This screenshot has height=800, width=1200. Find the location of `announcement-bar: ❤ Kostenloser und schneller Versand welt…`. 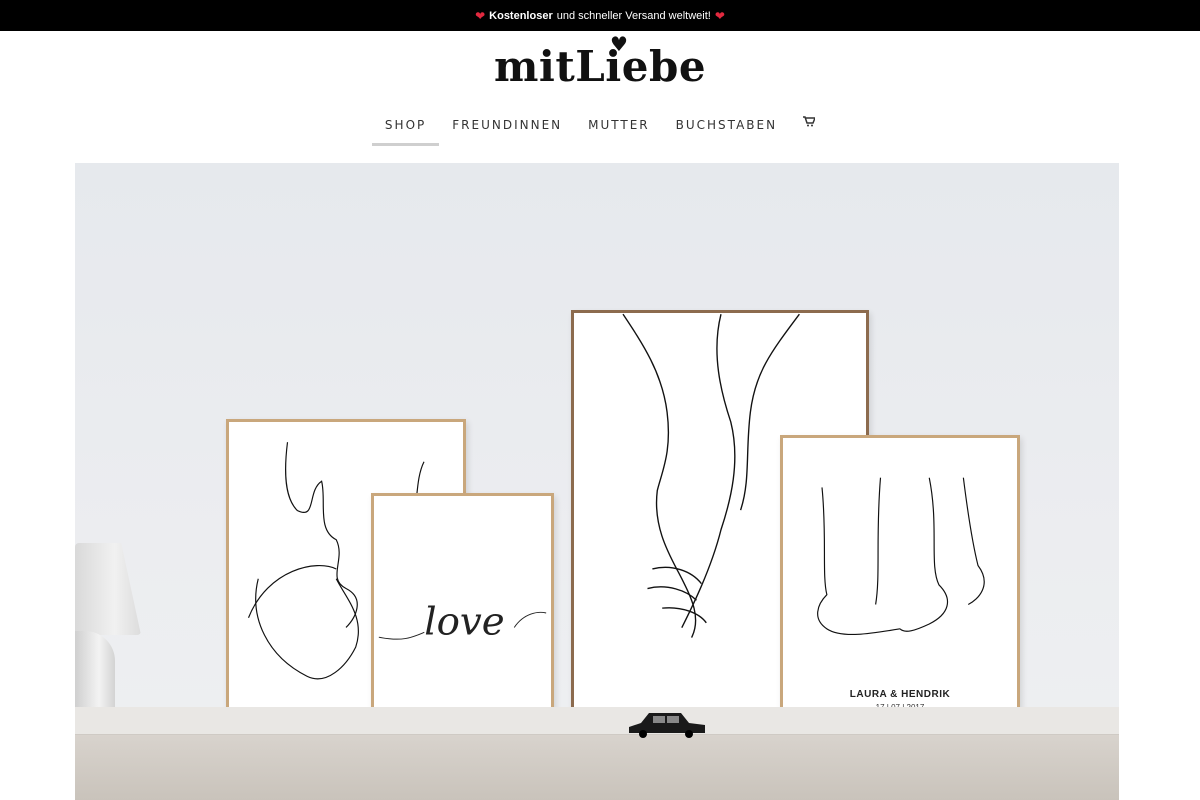

announcement-bar: ❤ Kostenloser und schneller Versand welt… is located at coordinates (600, 15).